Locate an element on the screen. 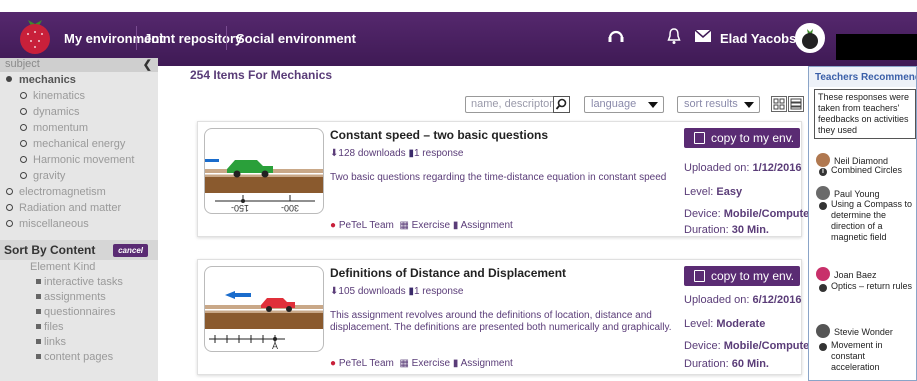  activity-stats: ⬇128 downloads ▮1 response is located at coordinates (396, 153).